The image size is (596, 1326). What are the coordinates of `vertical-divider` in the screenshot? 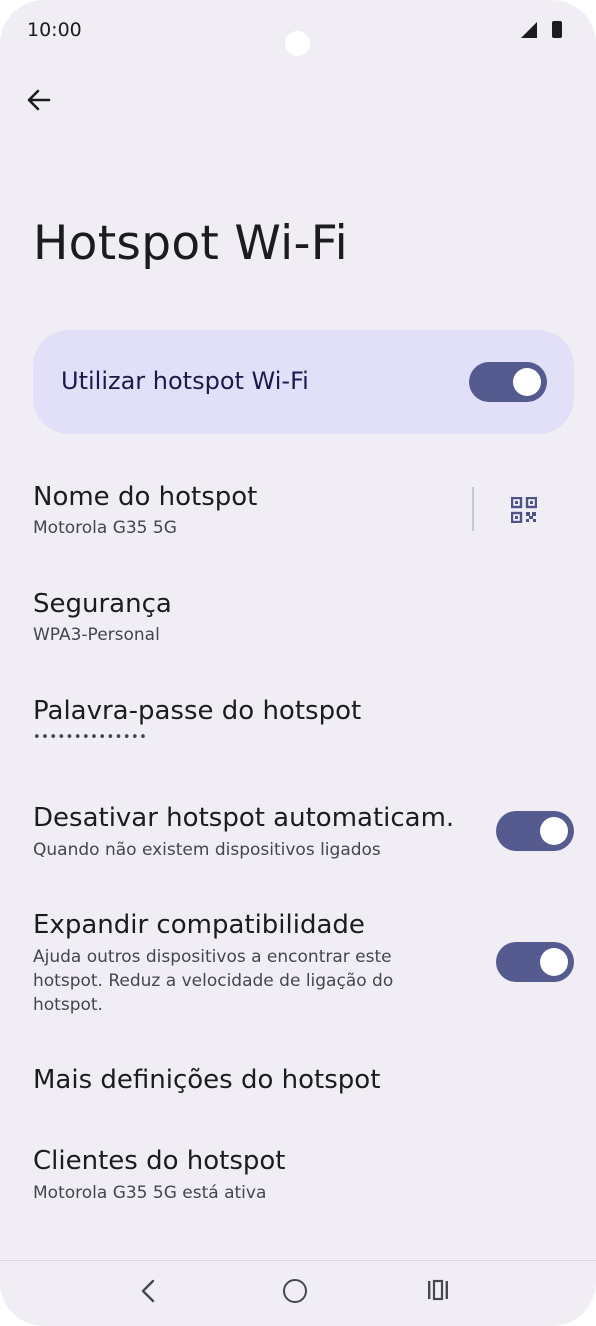 It's located at (473, 509).